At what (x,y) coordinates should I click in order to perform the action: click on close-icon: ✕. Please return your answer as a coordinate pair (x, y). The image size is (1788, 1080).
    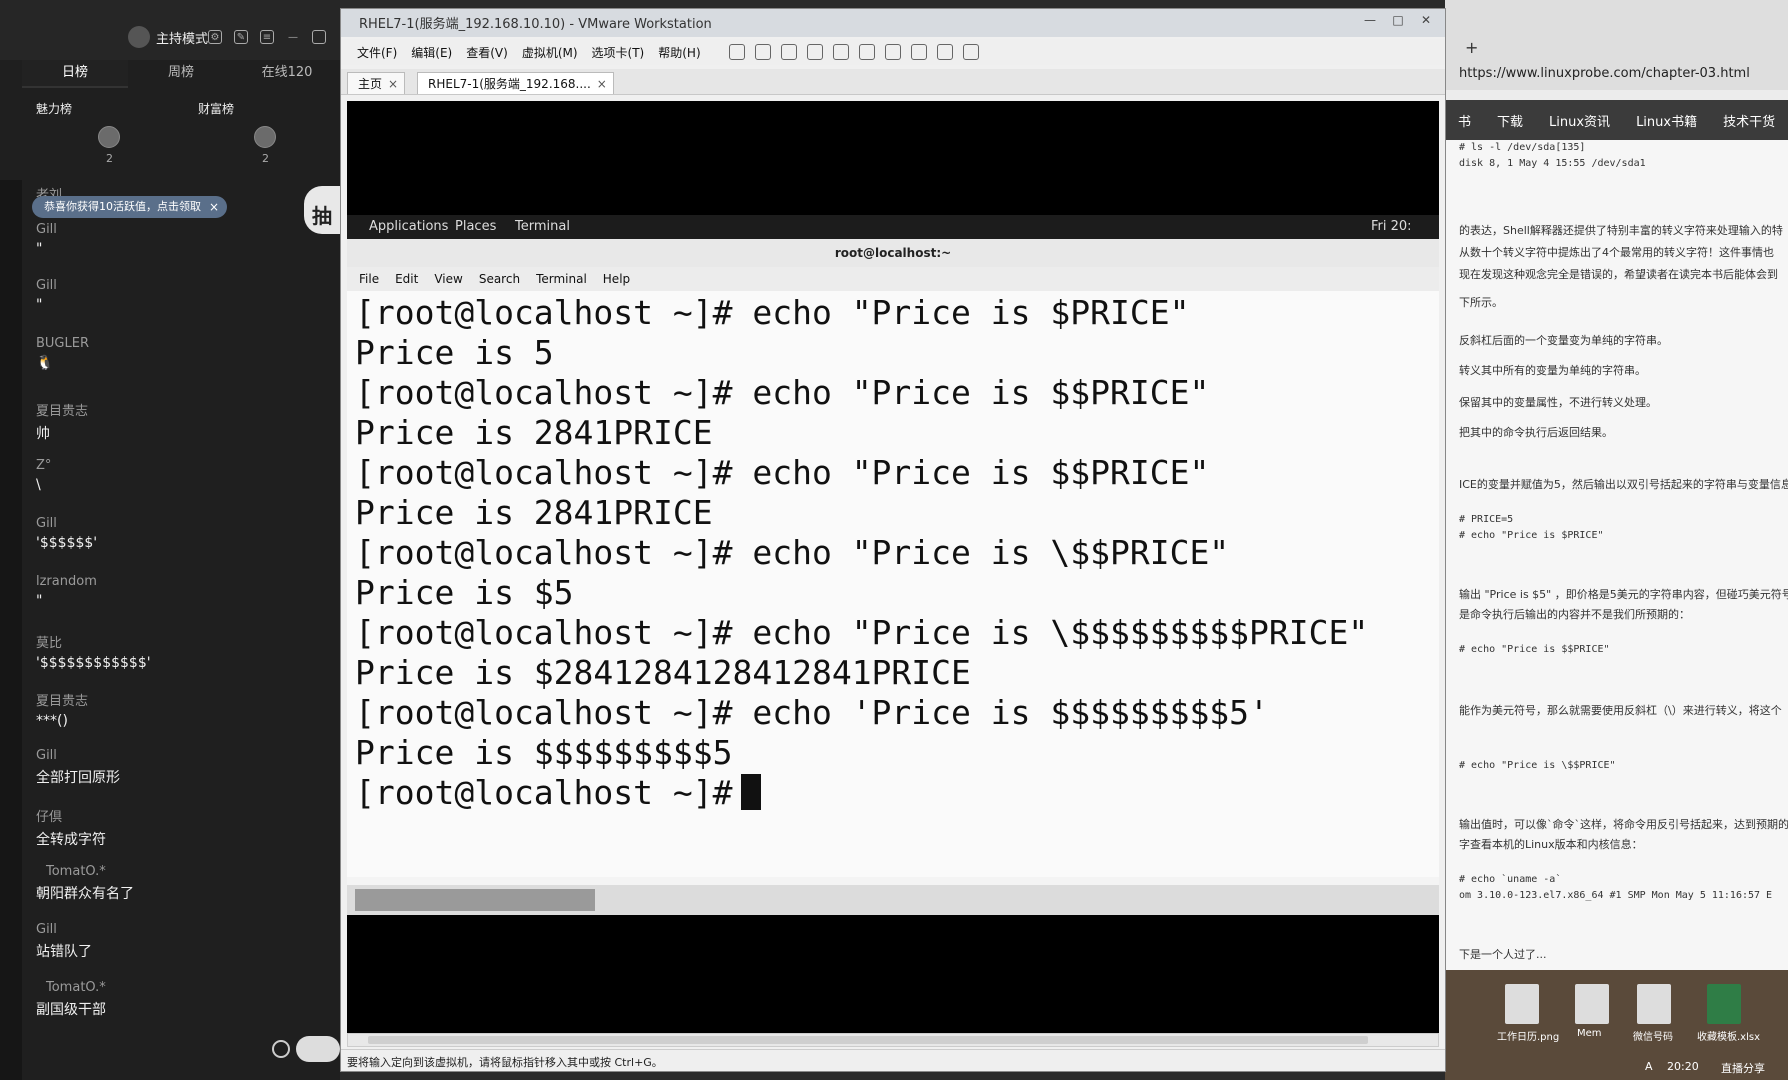
    Looking at the image, I should click on (1426, 20).